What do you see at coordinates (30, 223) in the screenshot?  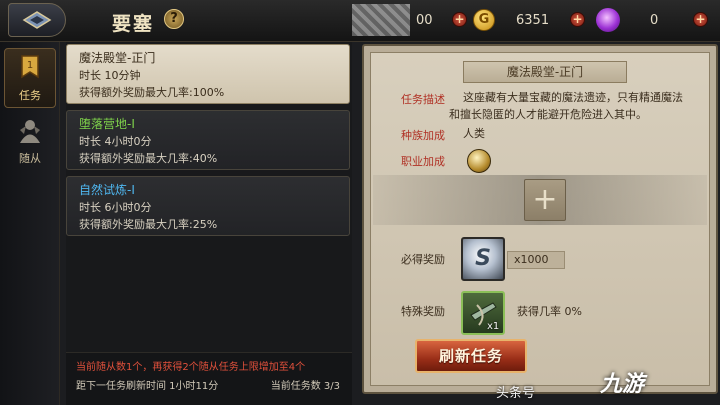 I see `side-tabs: 1 任务 随从` at bounding box center [30, 223].